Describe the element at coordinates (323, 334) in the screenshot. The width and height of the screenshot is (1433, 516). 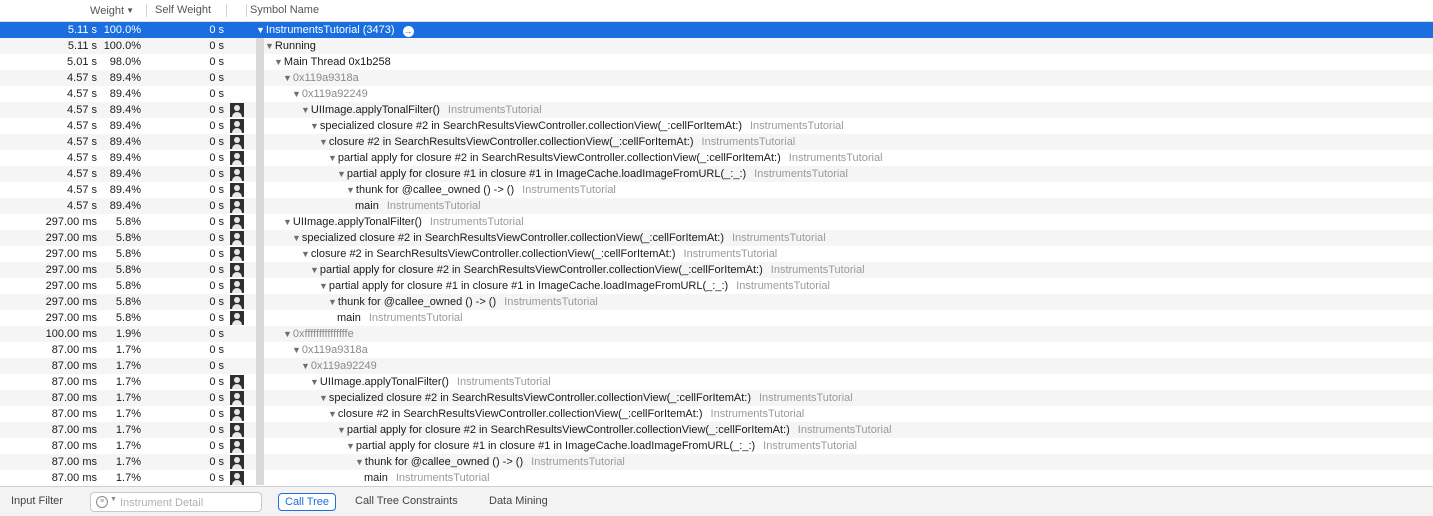
I see `symbol-name: 0xfffffffffffffffe` at that location.